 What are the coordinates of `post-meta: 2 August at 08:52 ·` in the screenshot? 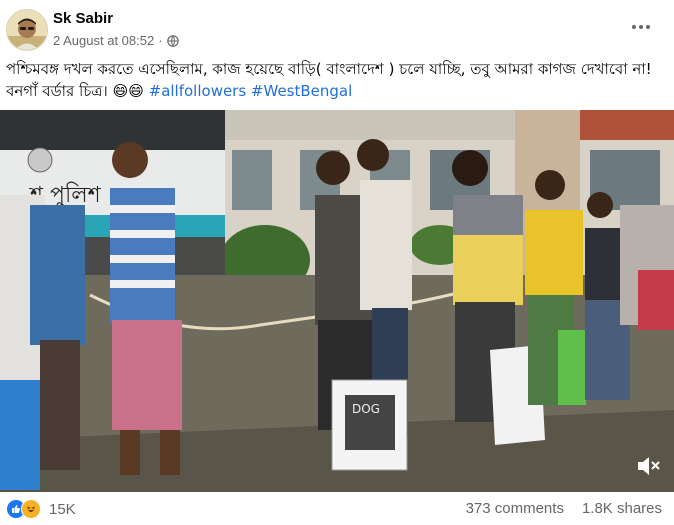 It's located at (116, 40).